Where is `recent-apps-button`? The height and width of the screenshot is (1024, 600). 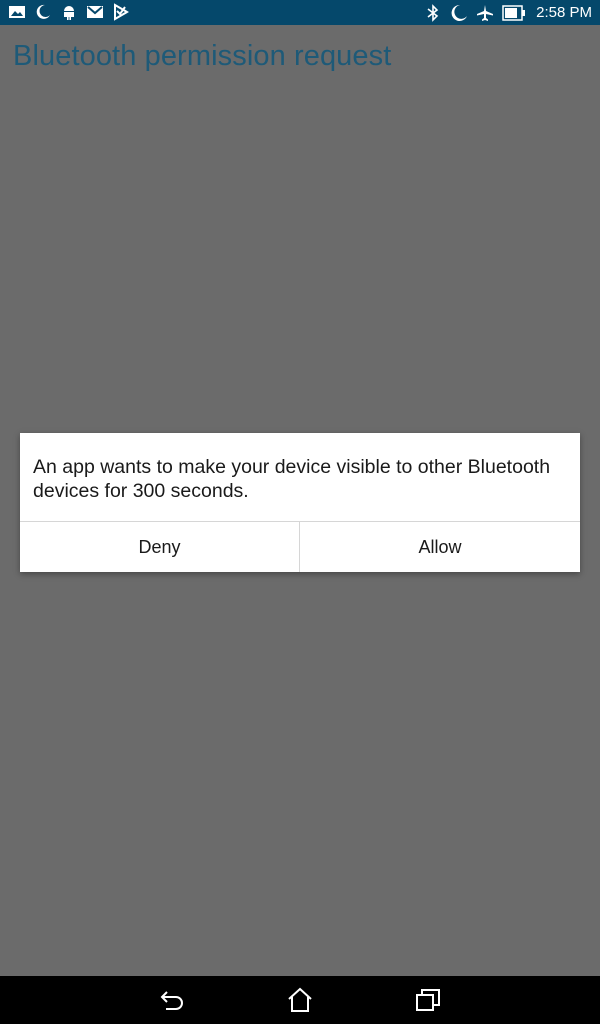 recent-apps-button is located at coordinates (428, 1000).